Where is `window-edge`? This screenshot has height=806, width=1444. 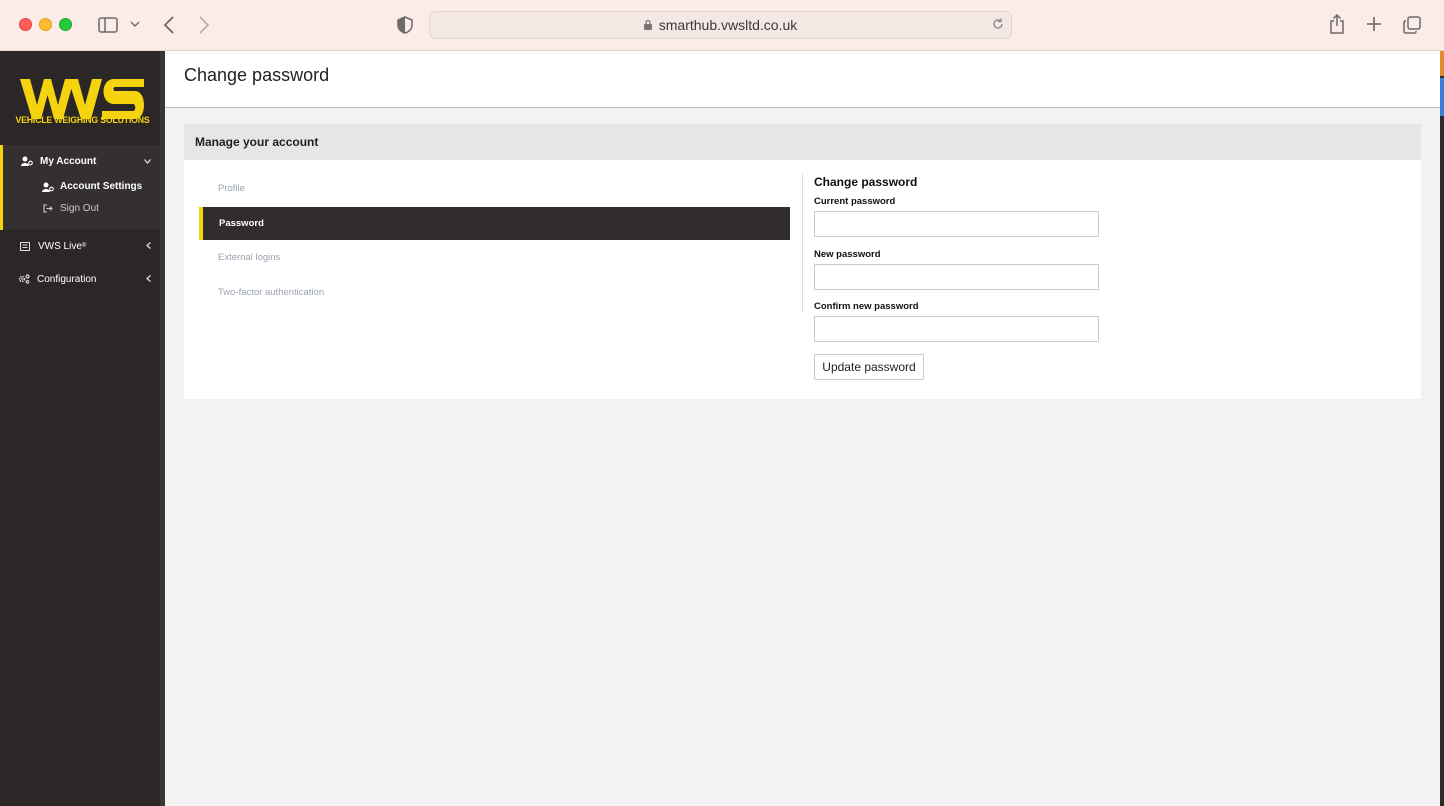
window-edge is located at coordinates (1442, 428).